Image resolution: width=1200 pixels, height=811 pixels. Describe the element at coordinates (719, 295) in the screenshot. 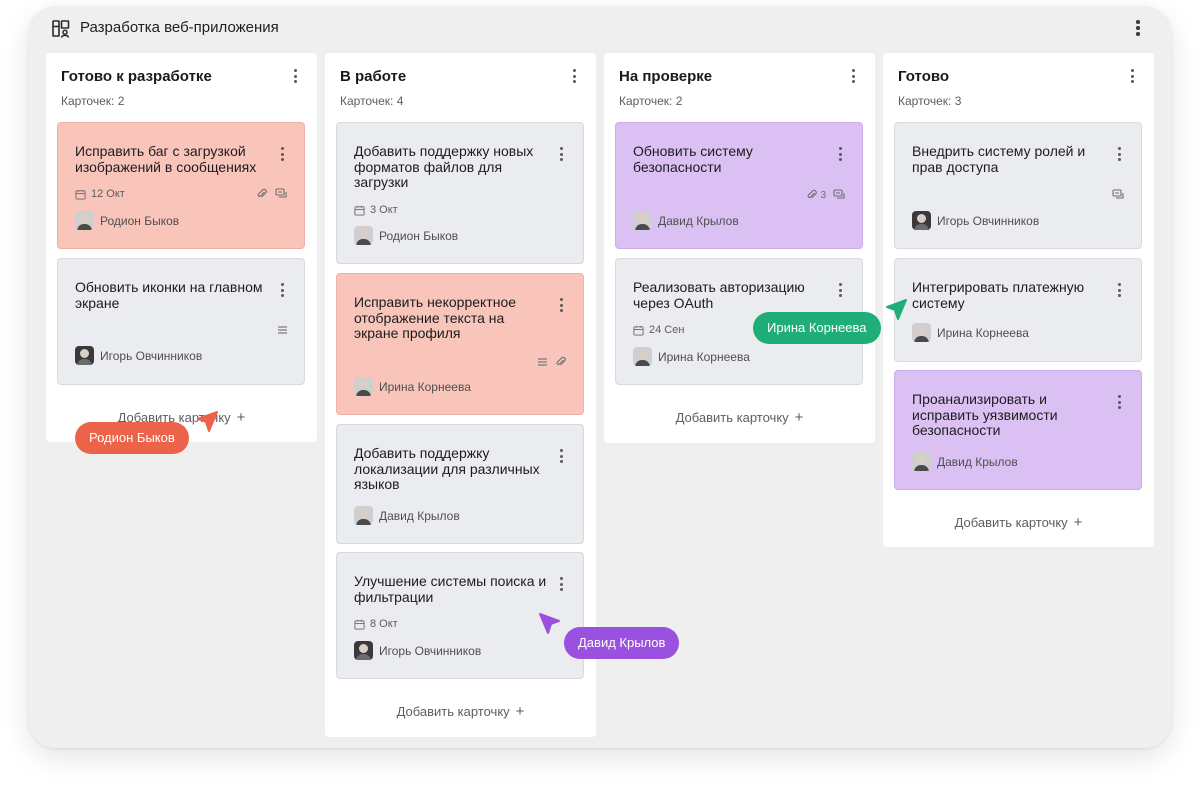

I see `card-title: Реализовать авторизацию через OAuth` at that location.